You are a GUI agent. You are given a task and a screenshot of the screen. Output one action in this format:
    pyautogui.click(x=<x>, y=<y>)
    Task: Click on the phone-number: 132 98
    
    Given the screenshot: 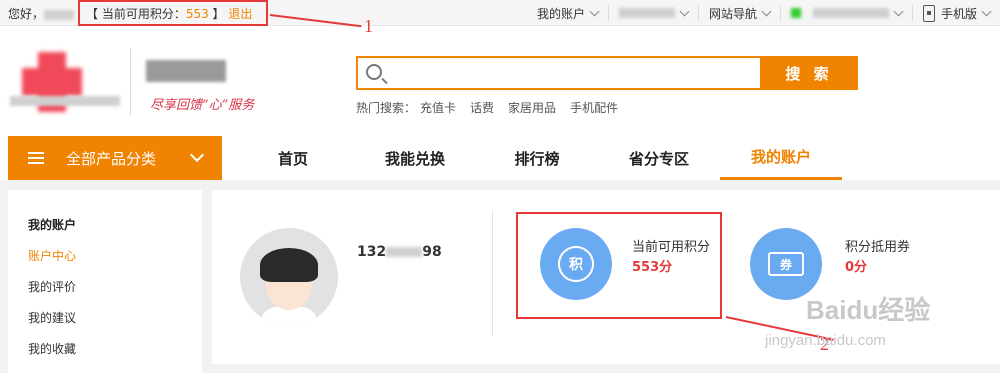 What is the action you would take?
    pyautogui.click(x=399, y=252)
    